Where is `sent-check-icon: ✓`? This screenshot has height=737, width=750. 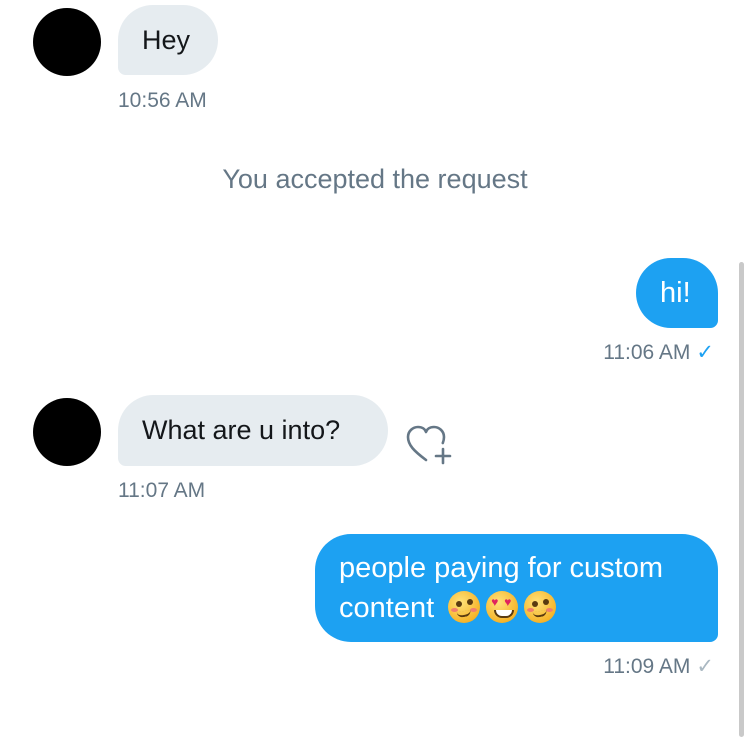
sent-check-icon: ✓ is located at coordinates (705, 666).